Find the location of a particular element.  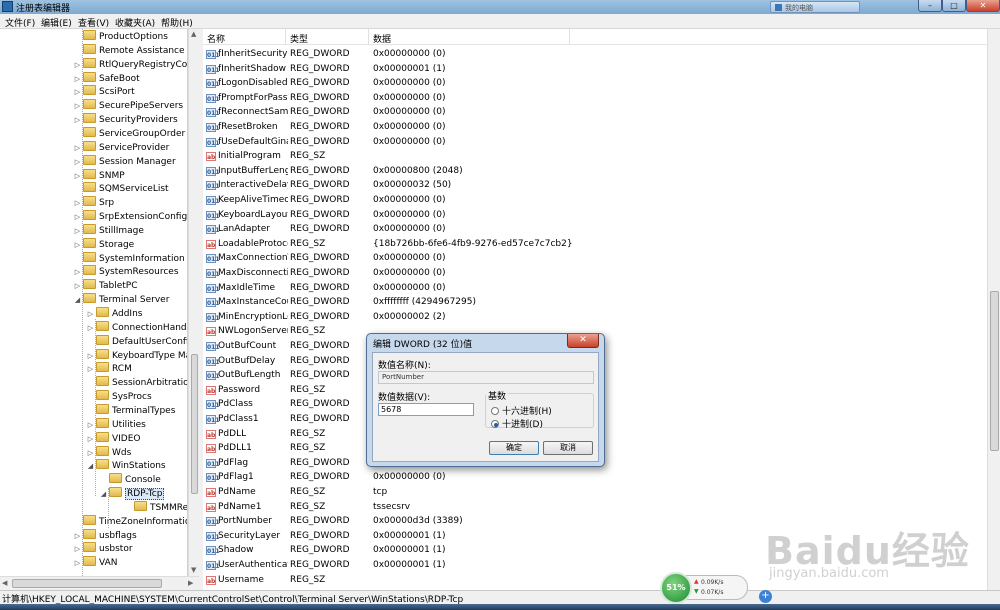

minimize-button: – is located at coordinates (930, 6).